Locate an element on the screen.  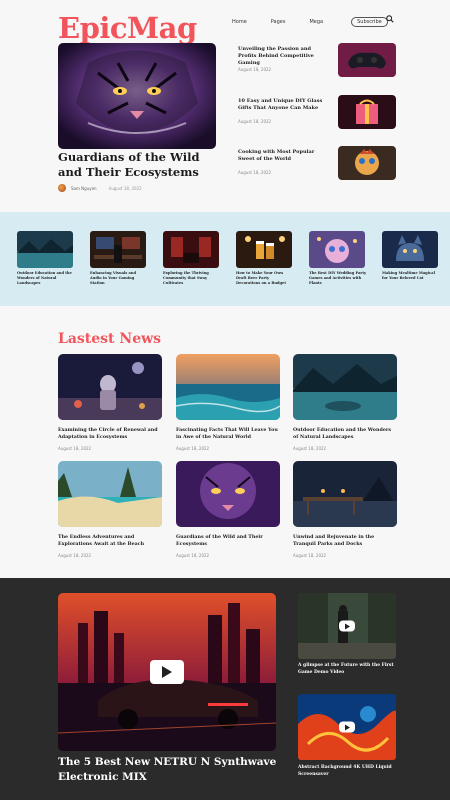
section-heading: Lastest News is located at coordinates (110, 339).